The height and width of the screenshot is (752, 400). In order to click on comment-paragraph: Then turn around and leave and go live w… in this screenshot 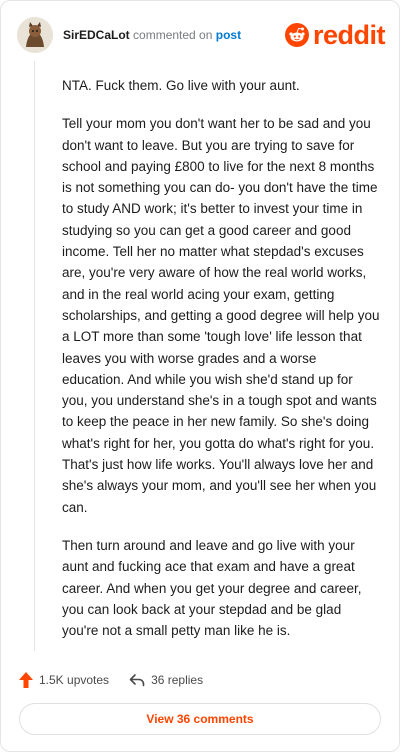, I will do `click(212, 588)`.